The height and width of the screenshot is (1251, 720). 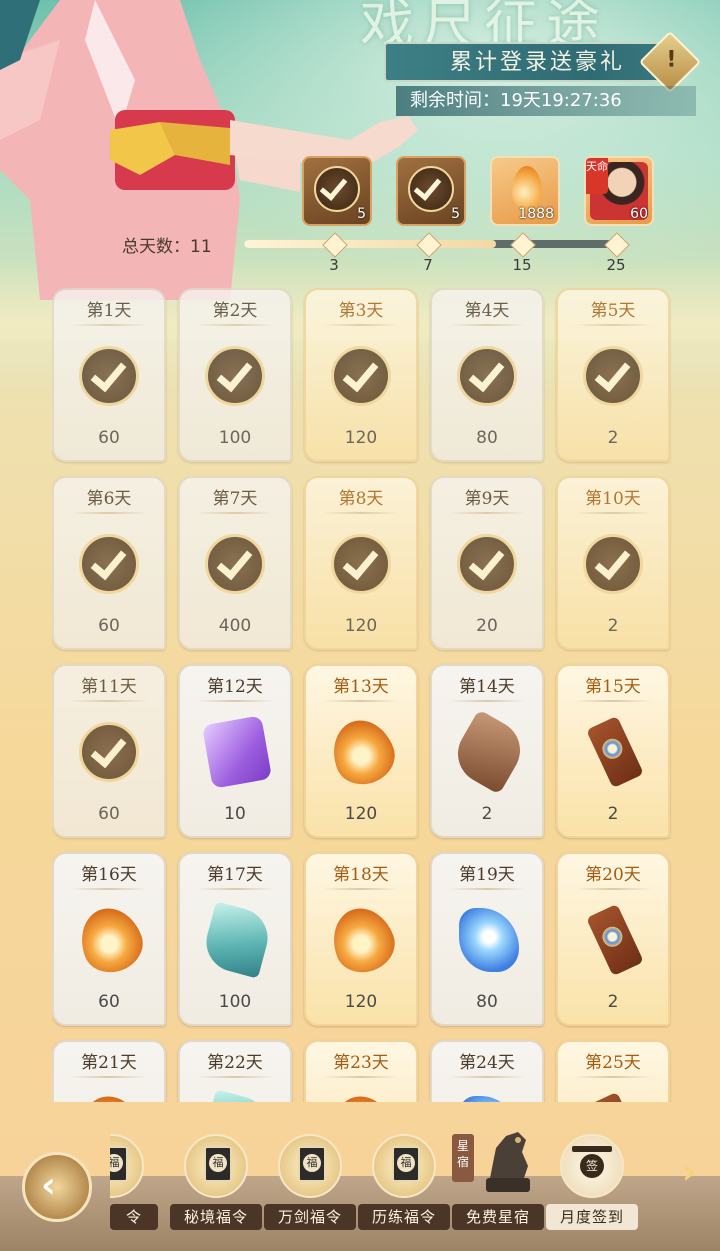 What do you see at coordinates (487, 1063) in the screenshot?
I see `day-label: 第24天` at bounding box center [487, 1063].